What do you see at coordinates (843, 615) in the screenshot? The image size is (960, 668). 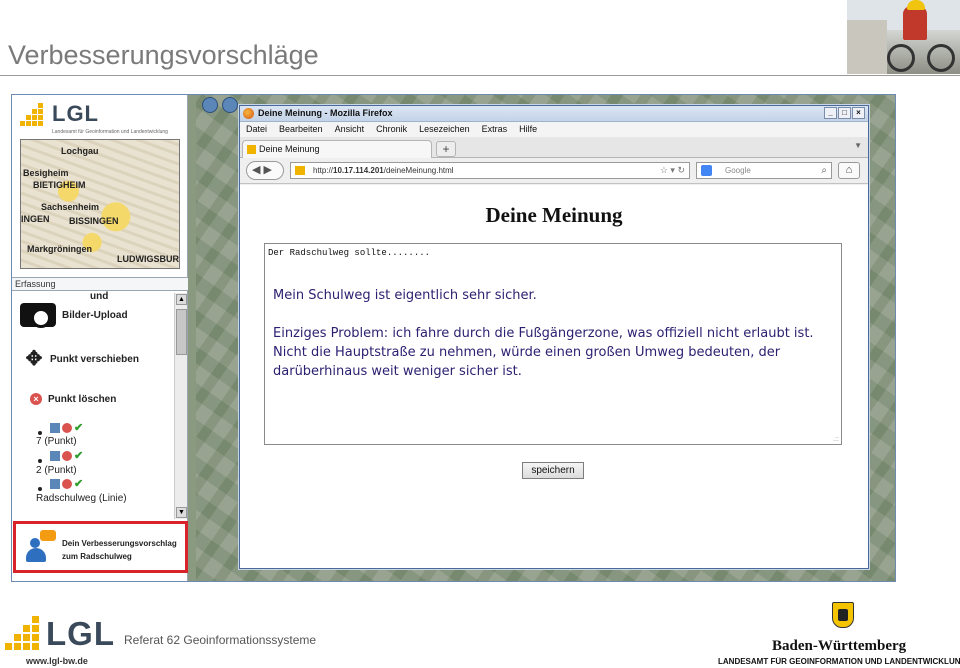 I see `baden-wuerttemberg-crest-icon` at bounding box center [843, 615].